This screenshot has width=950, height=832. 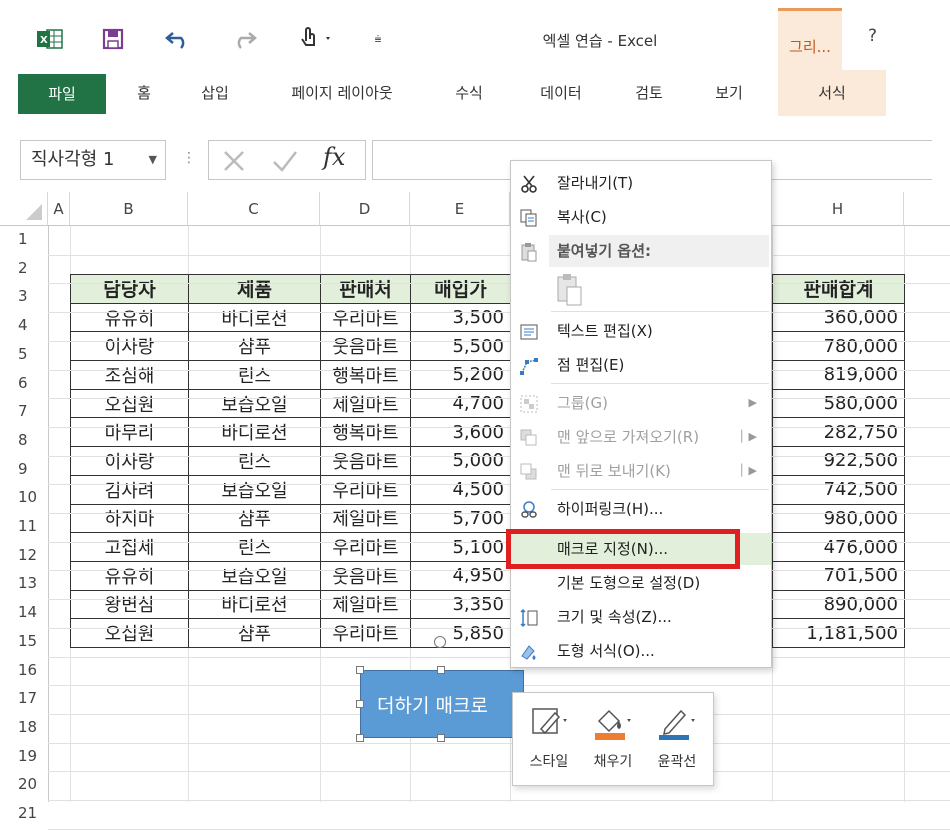 What do you see at coordinates (334, 157) in the screenshot?
I see `insert-function-icon: fx` at bounding box center [334, 157].